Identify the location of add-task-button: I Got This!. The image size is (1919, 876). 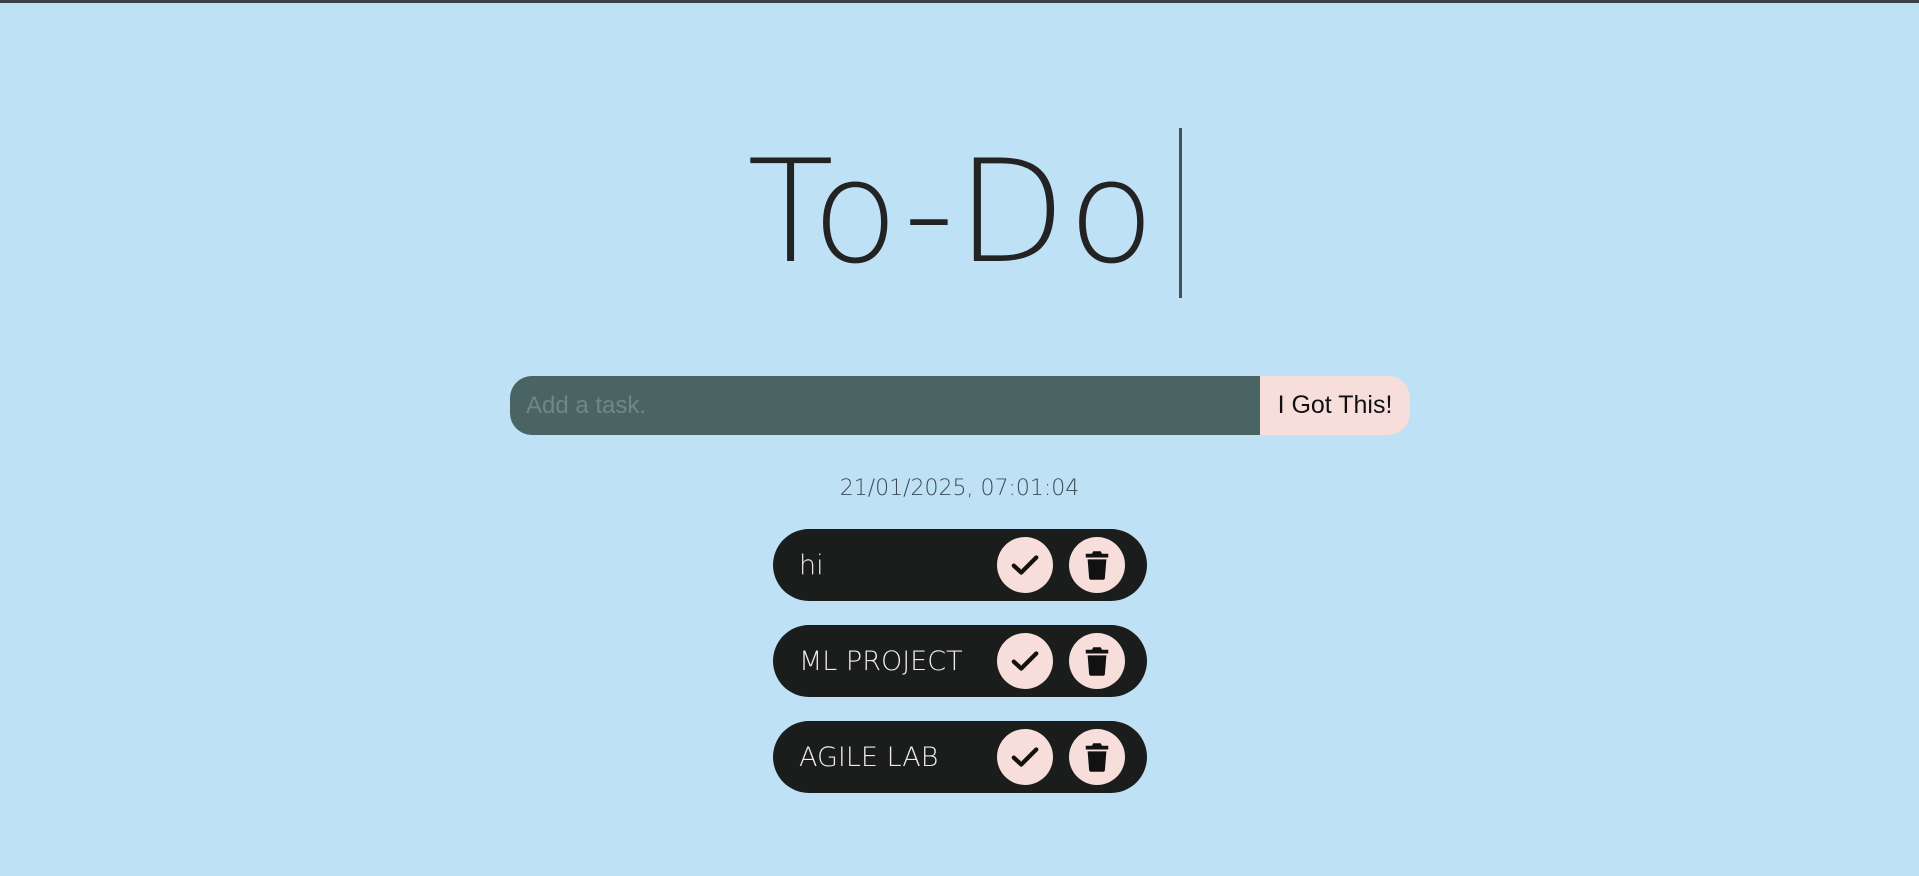
(1335, 405).